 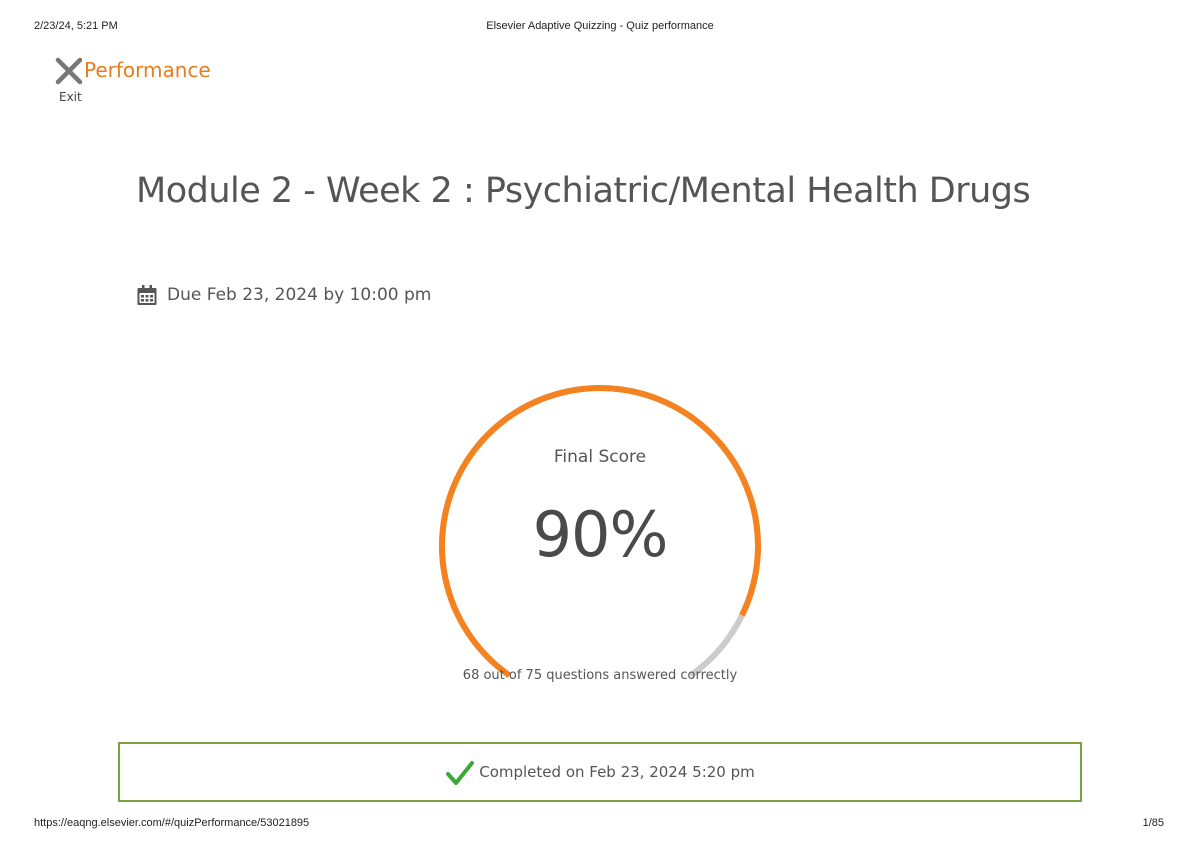 What do you see at coordinates (299, 295) in the screenshot?
I see `due-date: Due Feb 23, 2024 by 10:00 pm` at bounding box center [299, 295].